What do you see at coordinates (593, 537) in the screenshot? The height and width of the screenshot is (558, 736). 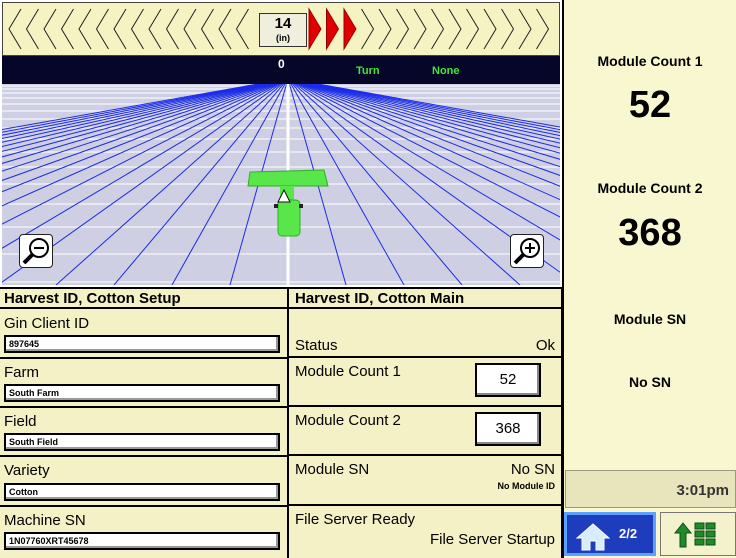 I see `home-icon` at bounding box center [593, 537].